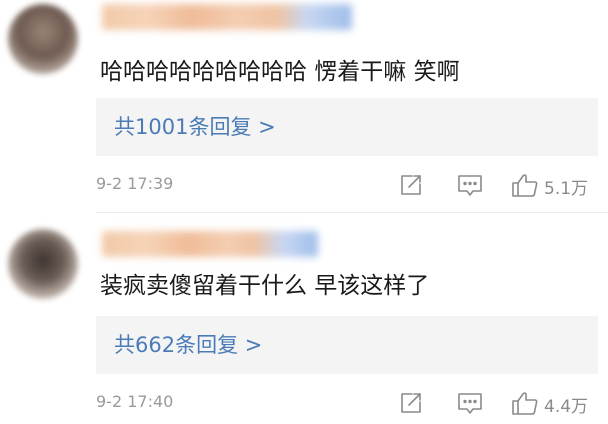  Describe the element at coordinates (566, 407) in the screenshot. I see `like-count: 4.4万` at that location.